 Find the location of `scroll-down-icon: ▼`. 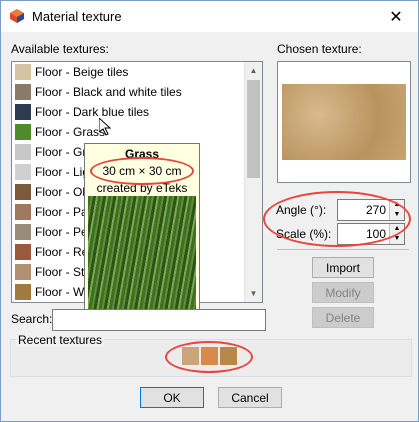

scroll-down-icon: ▼ is located at coordinates (253, 293).